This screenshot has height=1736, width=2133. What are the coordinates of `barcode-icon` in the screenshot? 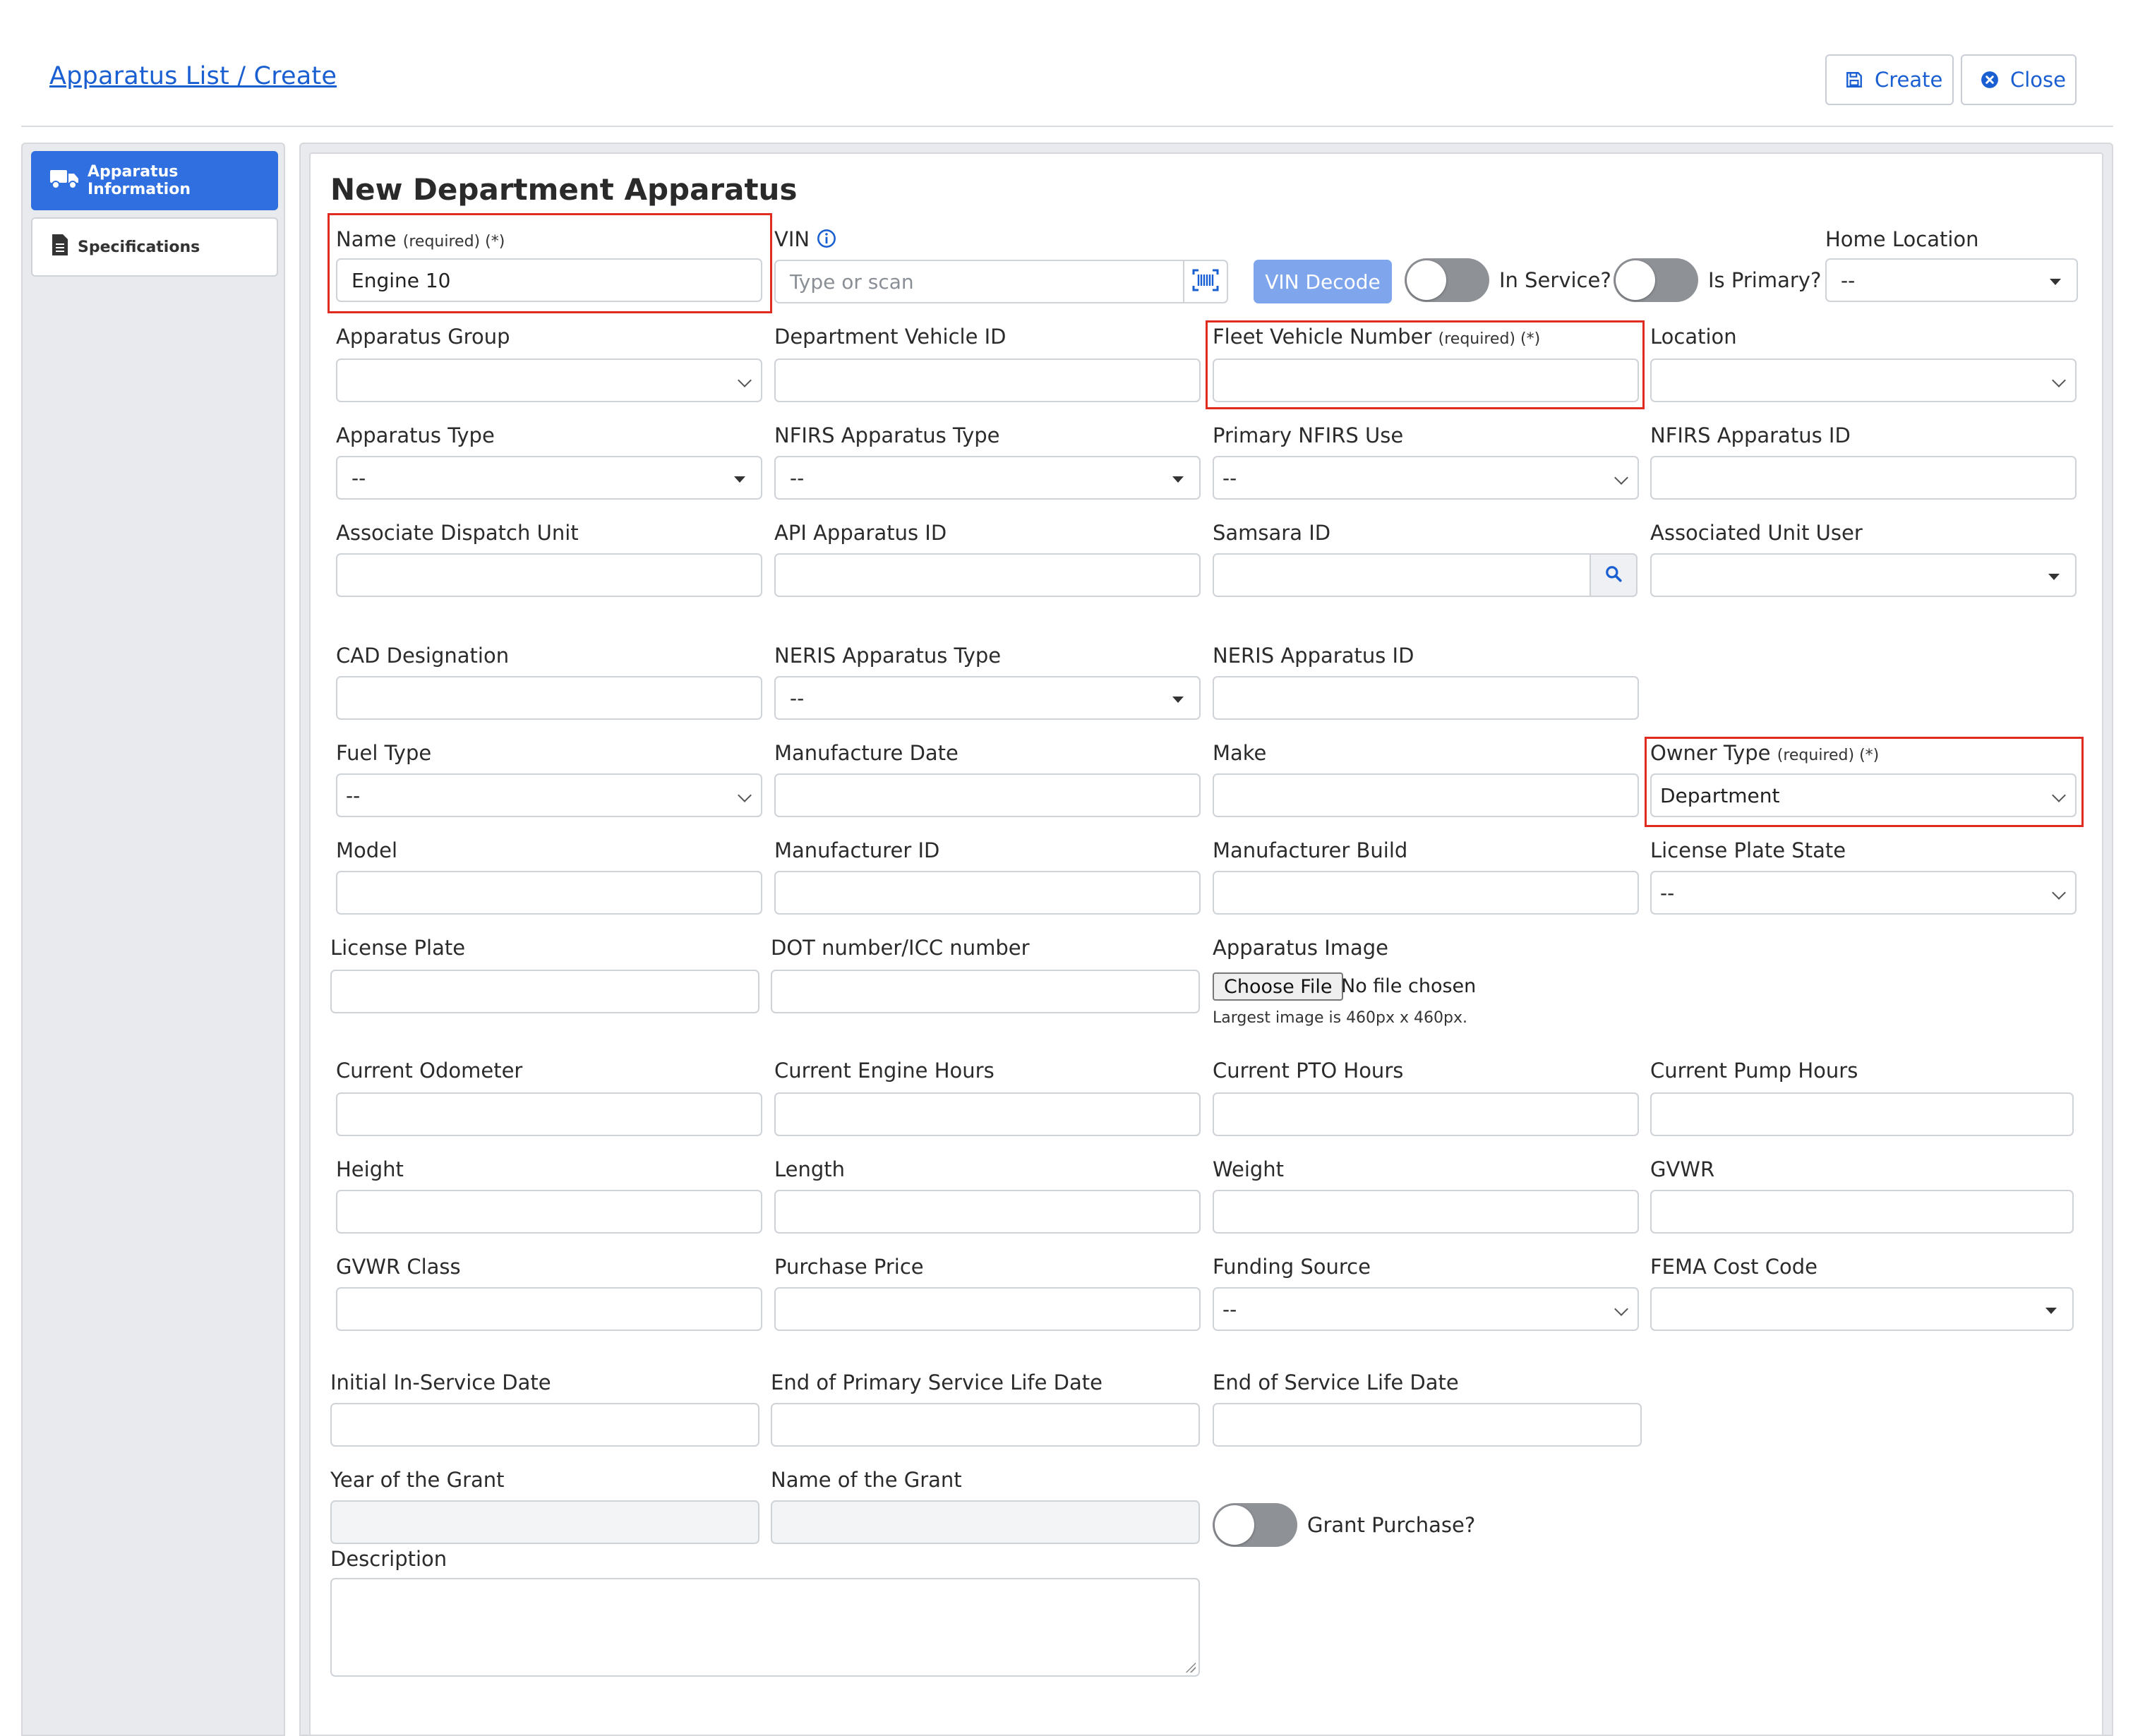 It's located at (1206, 281).